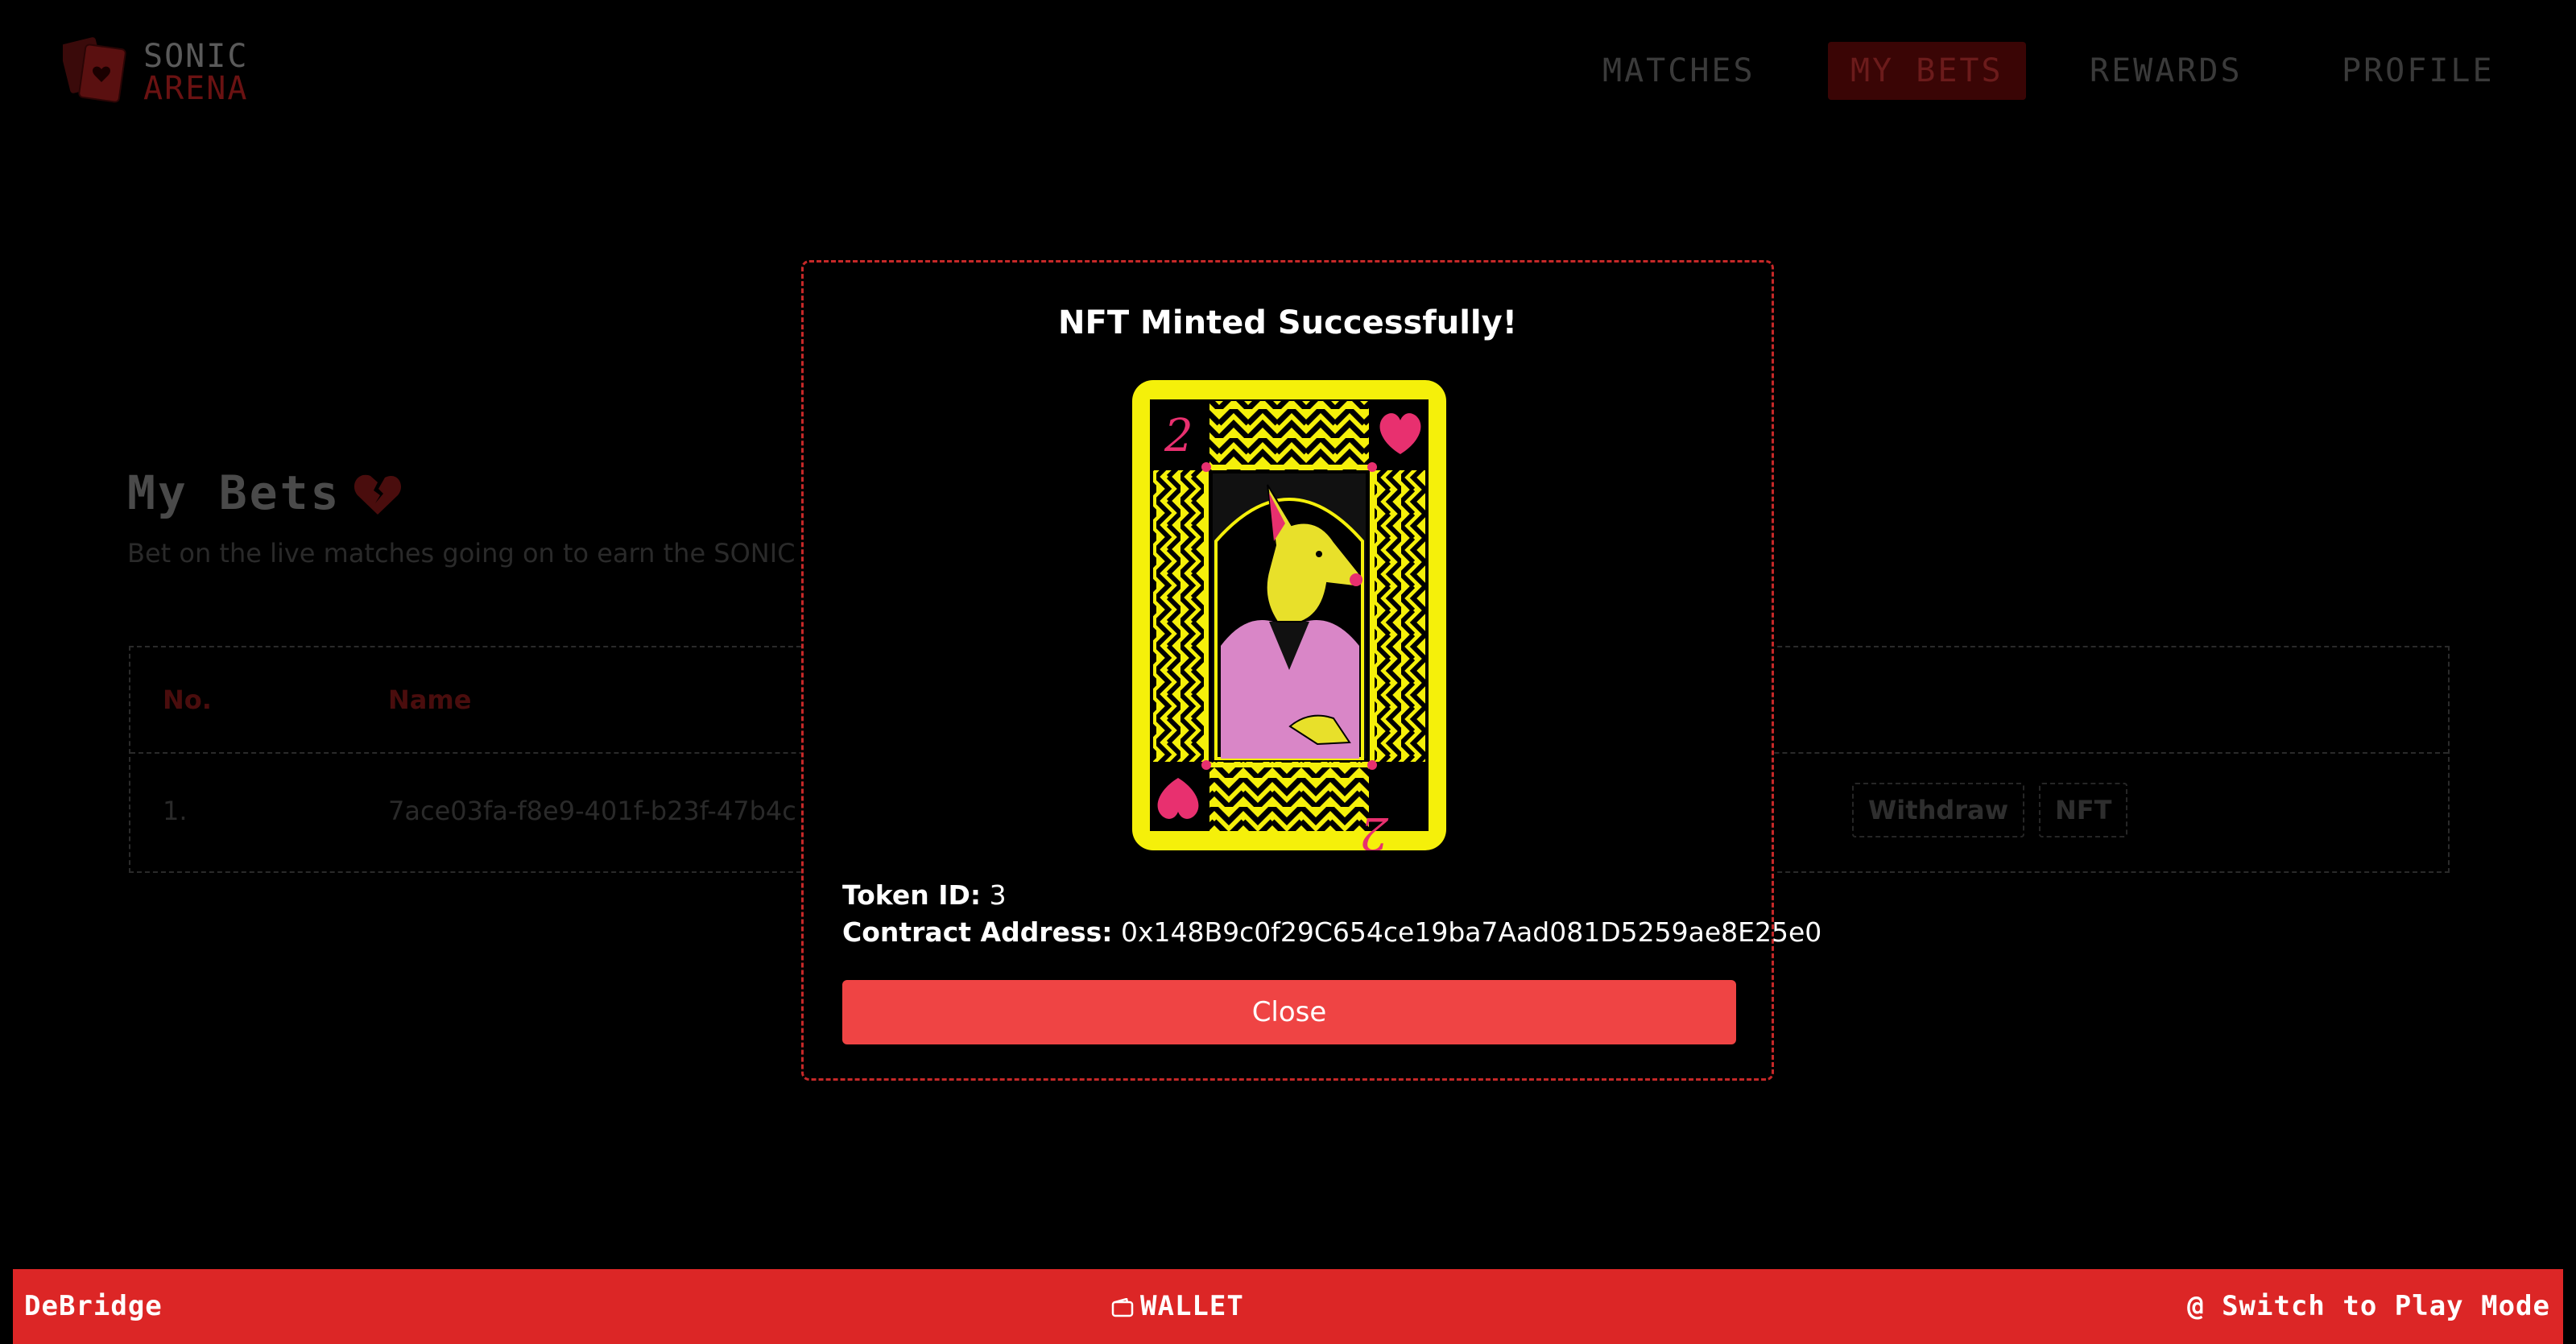 The width and height of the screenshot is (2576, 1344). Describe the element at coordinates (2166, 71) in the screenshot. I see `nav-rewards: REWARDS` at that location.